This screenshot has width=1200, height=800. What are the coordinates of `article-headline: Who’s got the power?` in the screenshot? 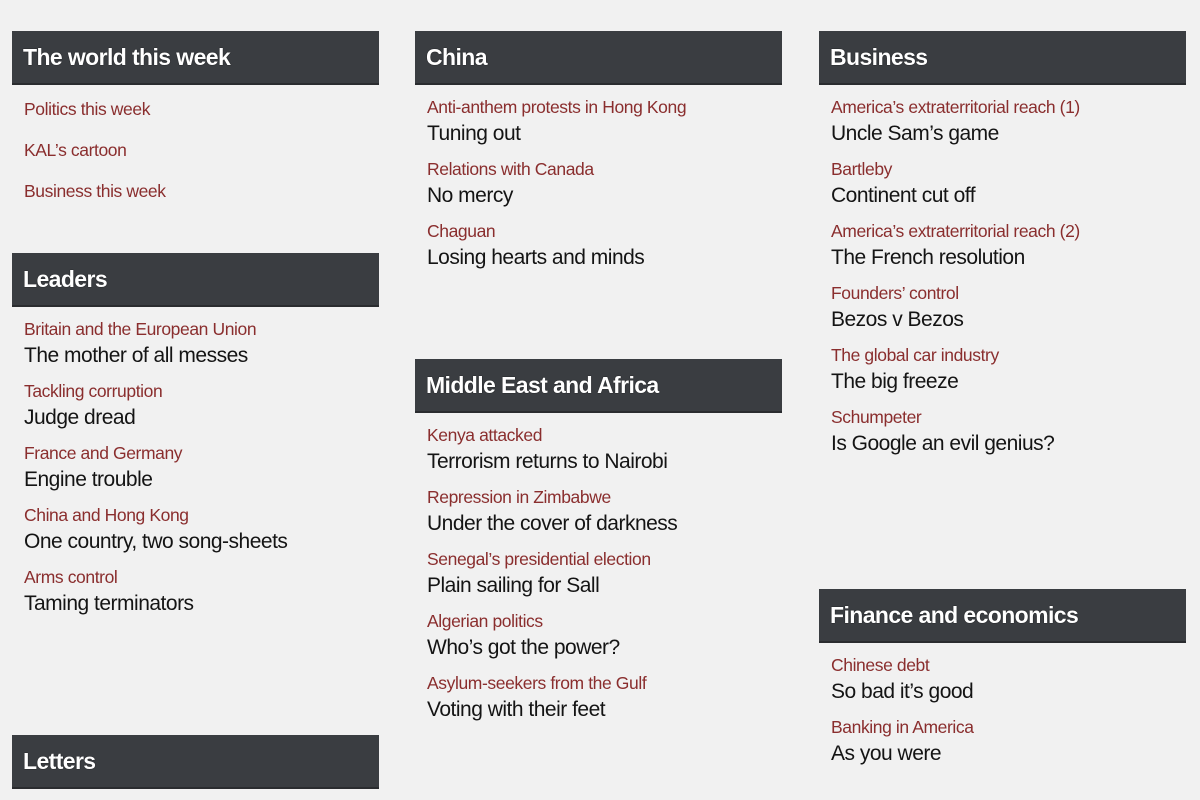 It's located at (604, 647).